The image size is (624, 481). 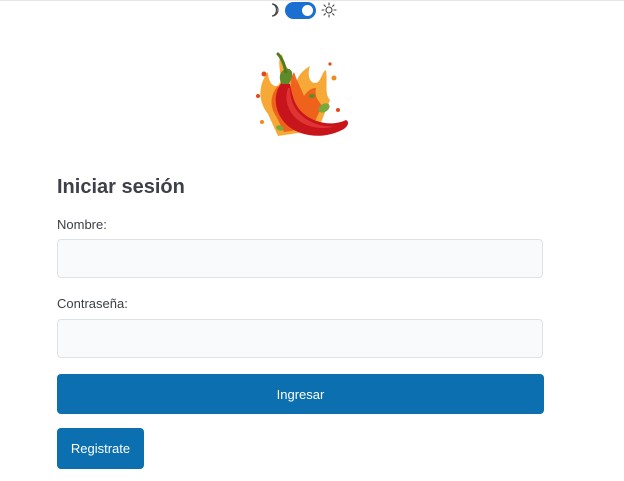 I want to click on register-button: Registrate, so click(x=100, y=448).